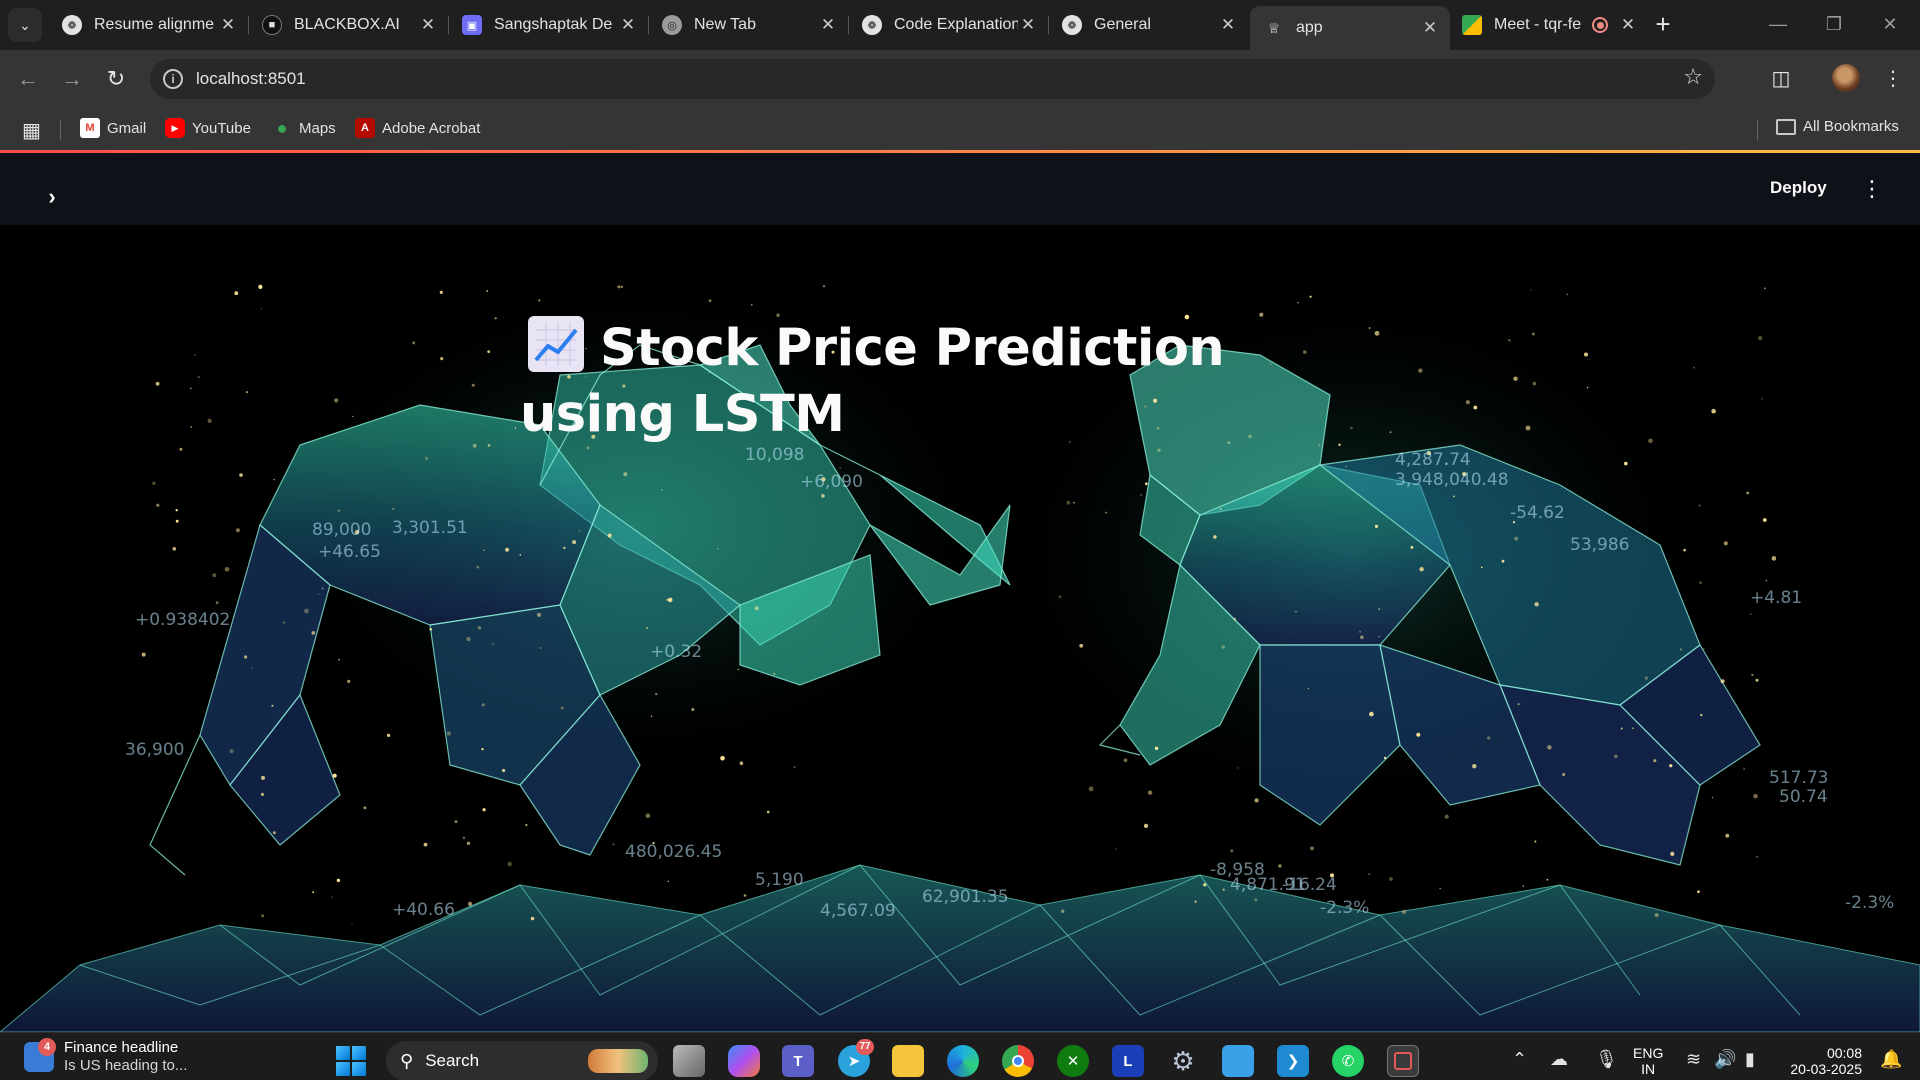  Describe the element at coordinates (1018, 1061) in the screenshot. I see `chrome-icon` at that location.